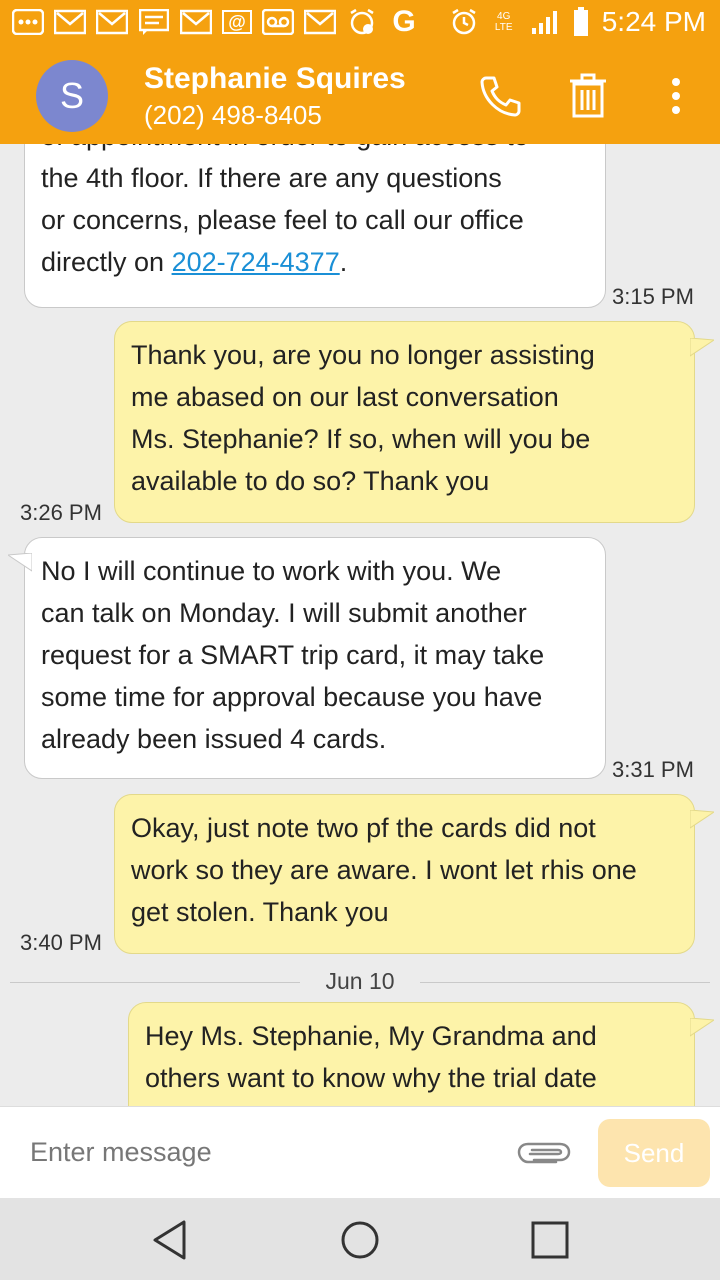 The image size is (720, 1280). I want to click on message-timestamp: 3:26 PM, so click(61, 512).